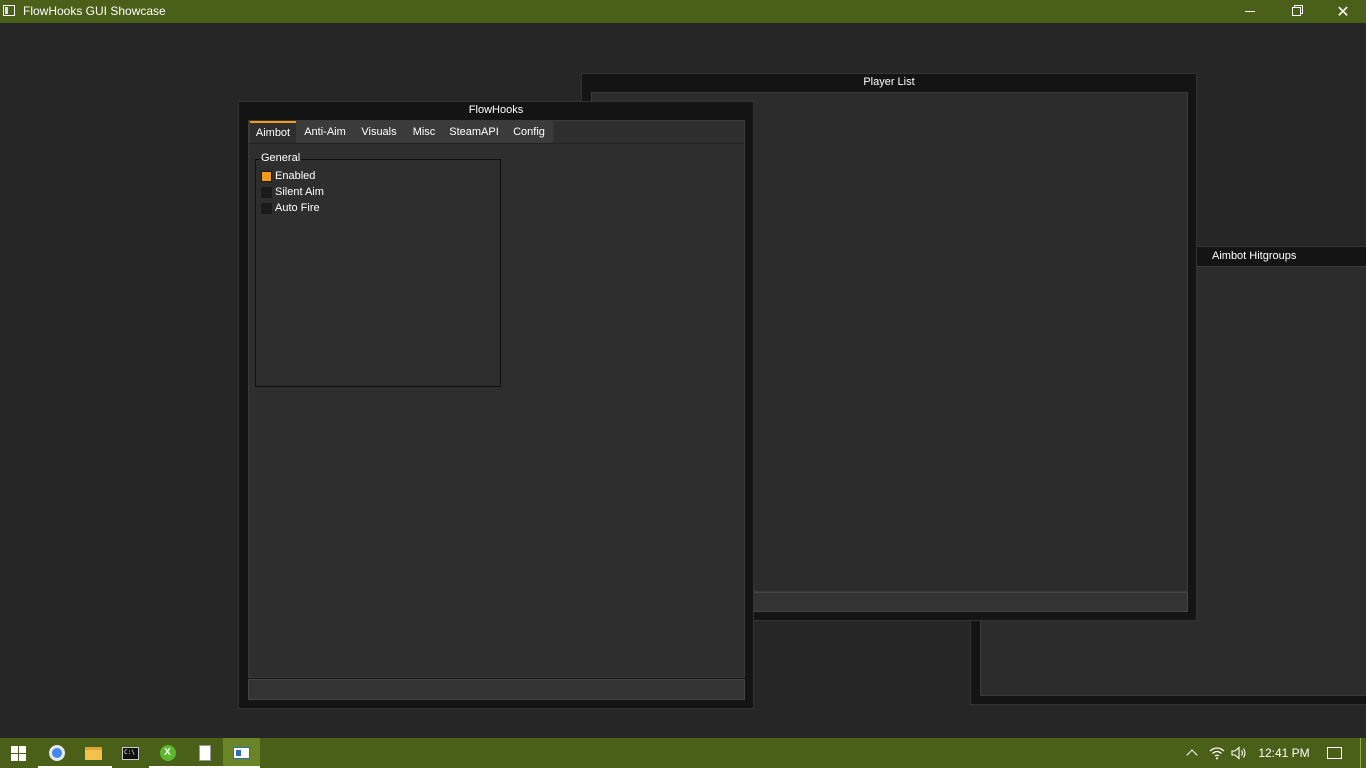 The image size is (1366, 768). I want to click on general-group-title: General, so click(281, 158).